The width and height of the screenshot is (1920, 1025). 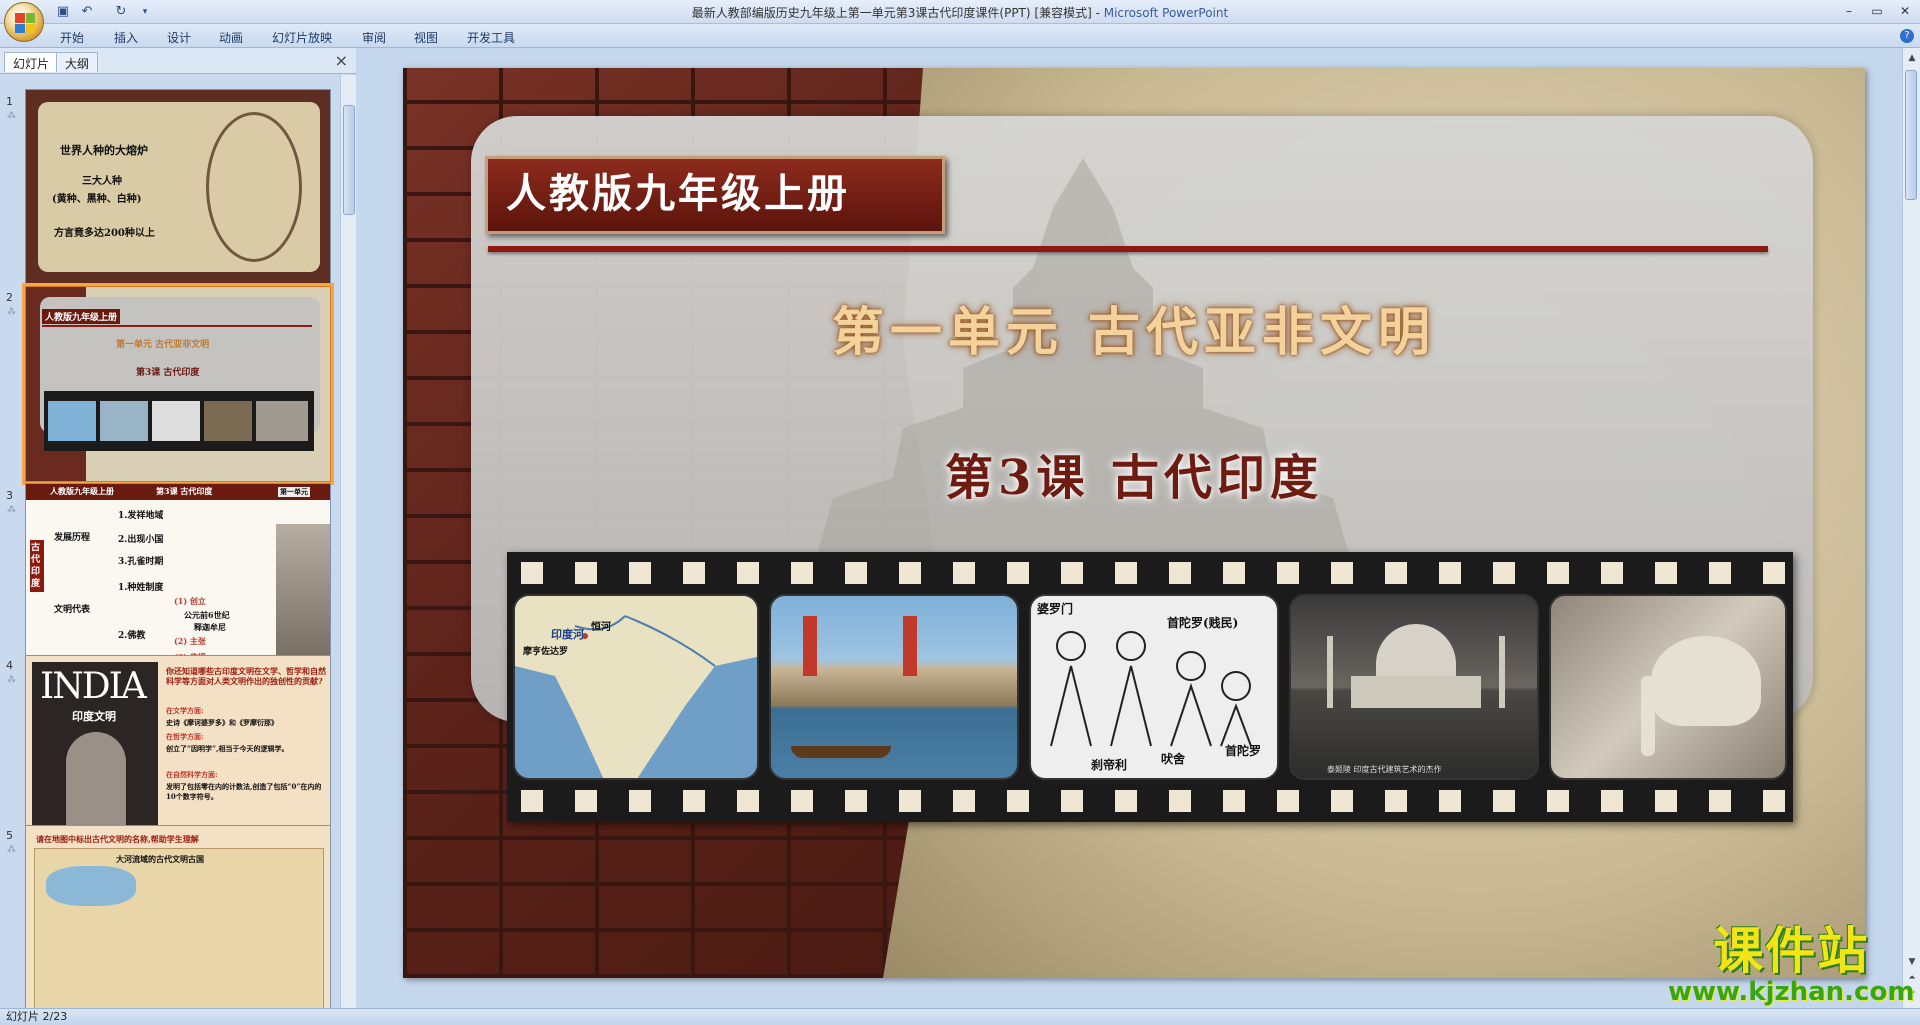 What do you see at coordinates (72, 610) in the screenshot?
I see `thumb-text: 文明代表` at bounding box center [72, 610].